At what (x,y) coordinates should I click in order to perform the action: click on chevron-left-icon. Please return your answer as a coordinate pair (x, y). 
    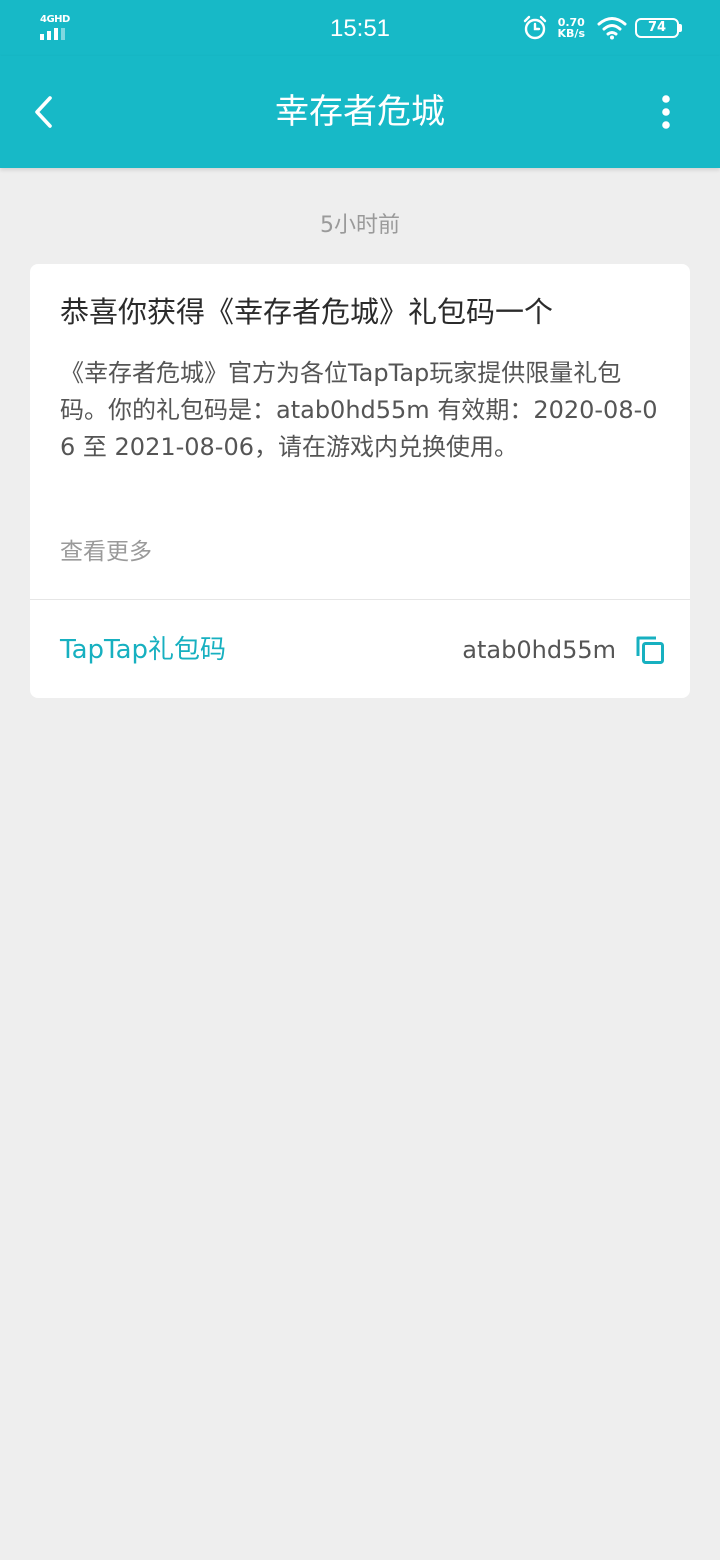
    Looking at the image, I should click on (43, 112).